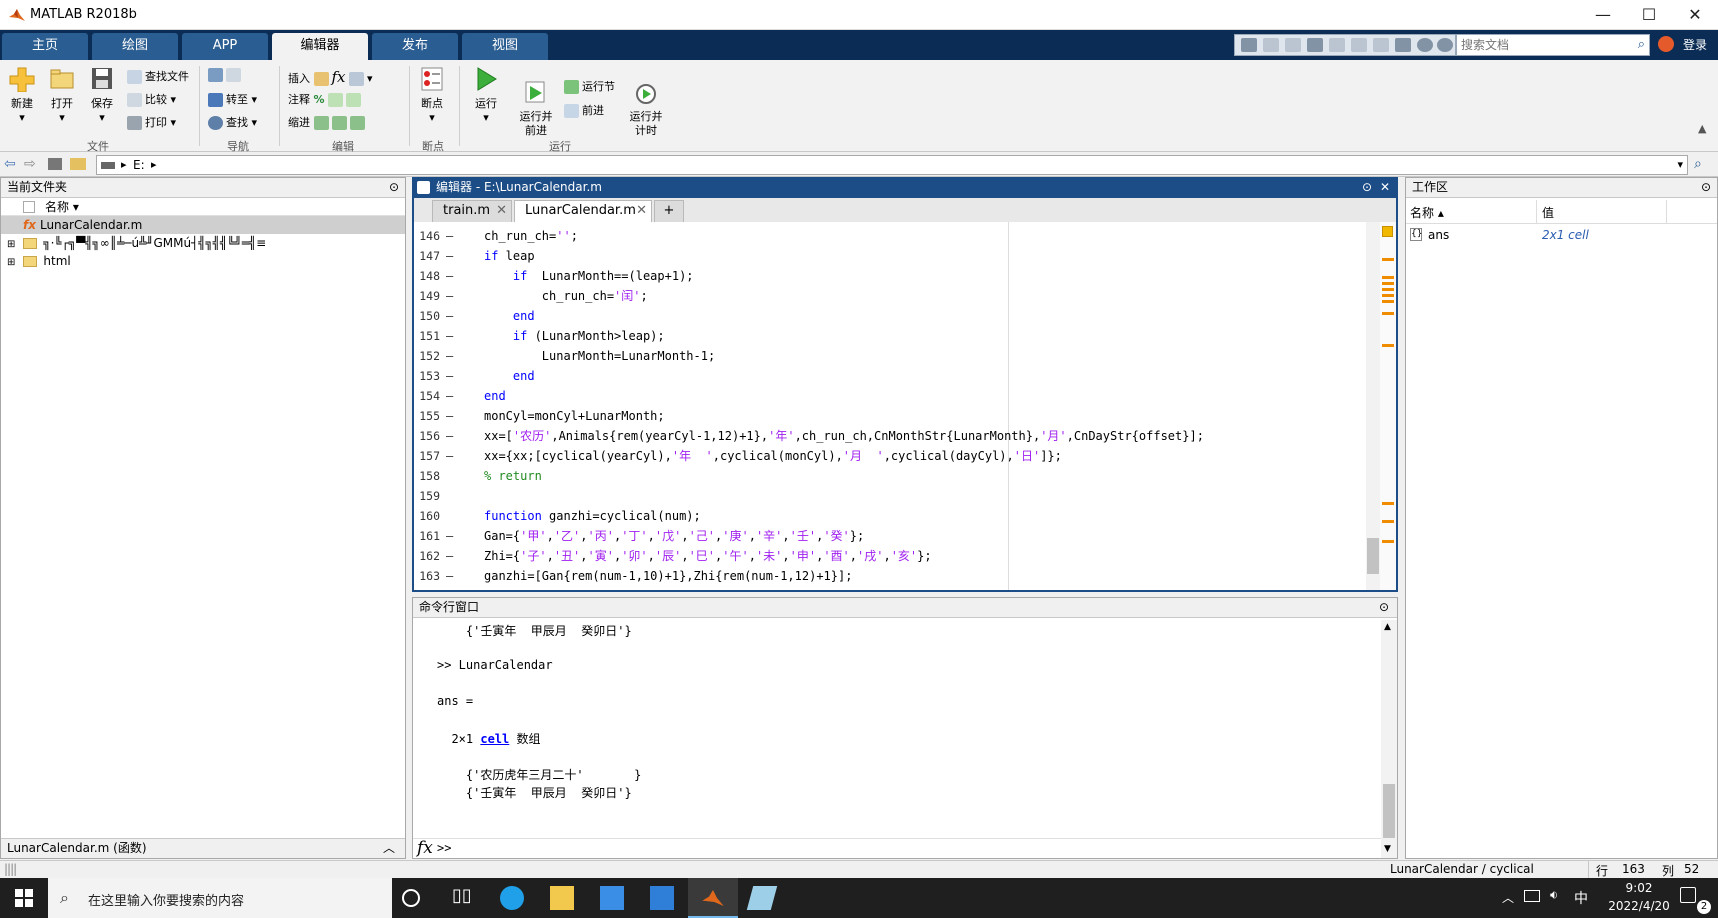 Image resolution: width=1718 pixels, height=918 pixels. I want to click on tray-expand-icon: ︿, so click(1508, 897).